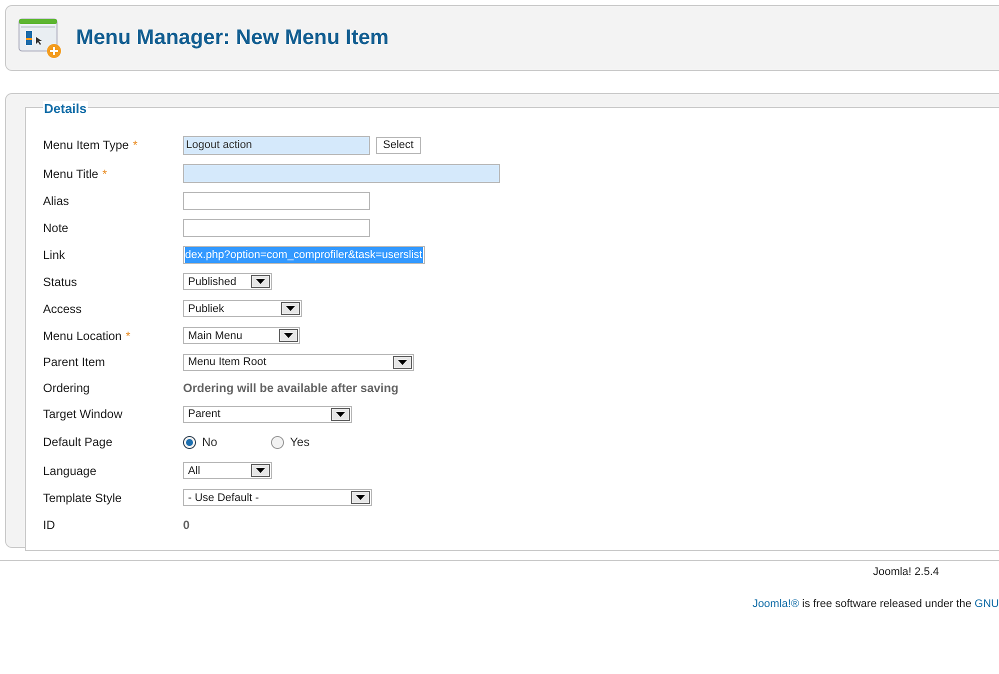 The width and height of the screenshot is (999, 674). What do you see at coordinates (277, 497) in the screenshot?
I see `dropdown: - Use Default -` at bounding box center [277, 497].